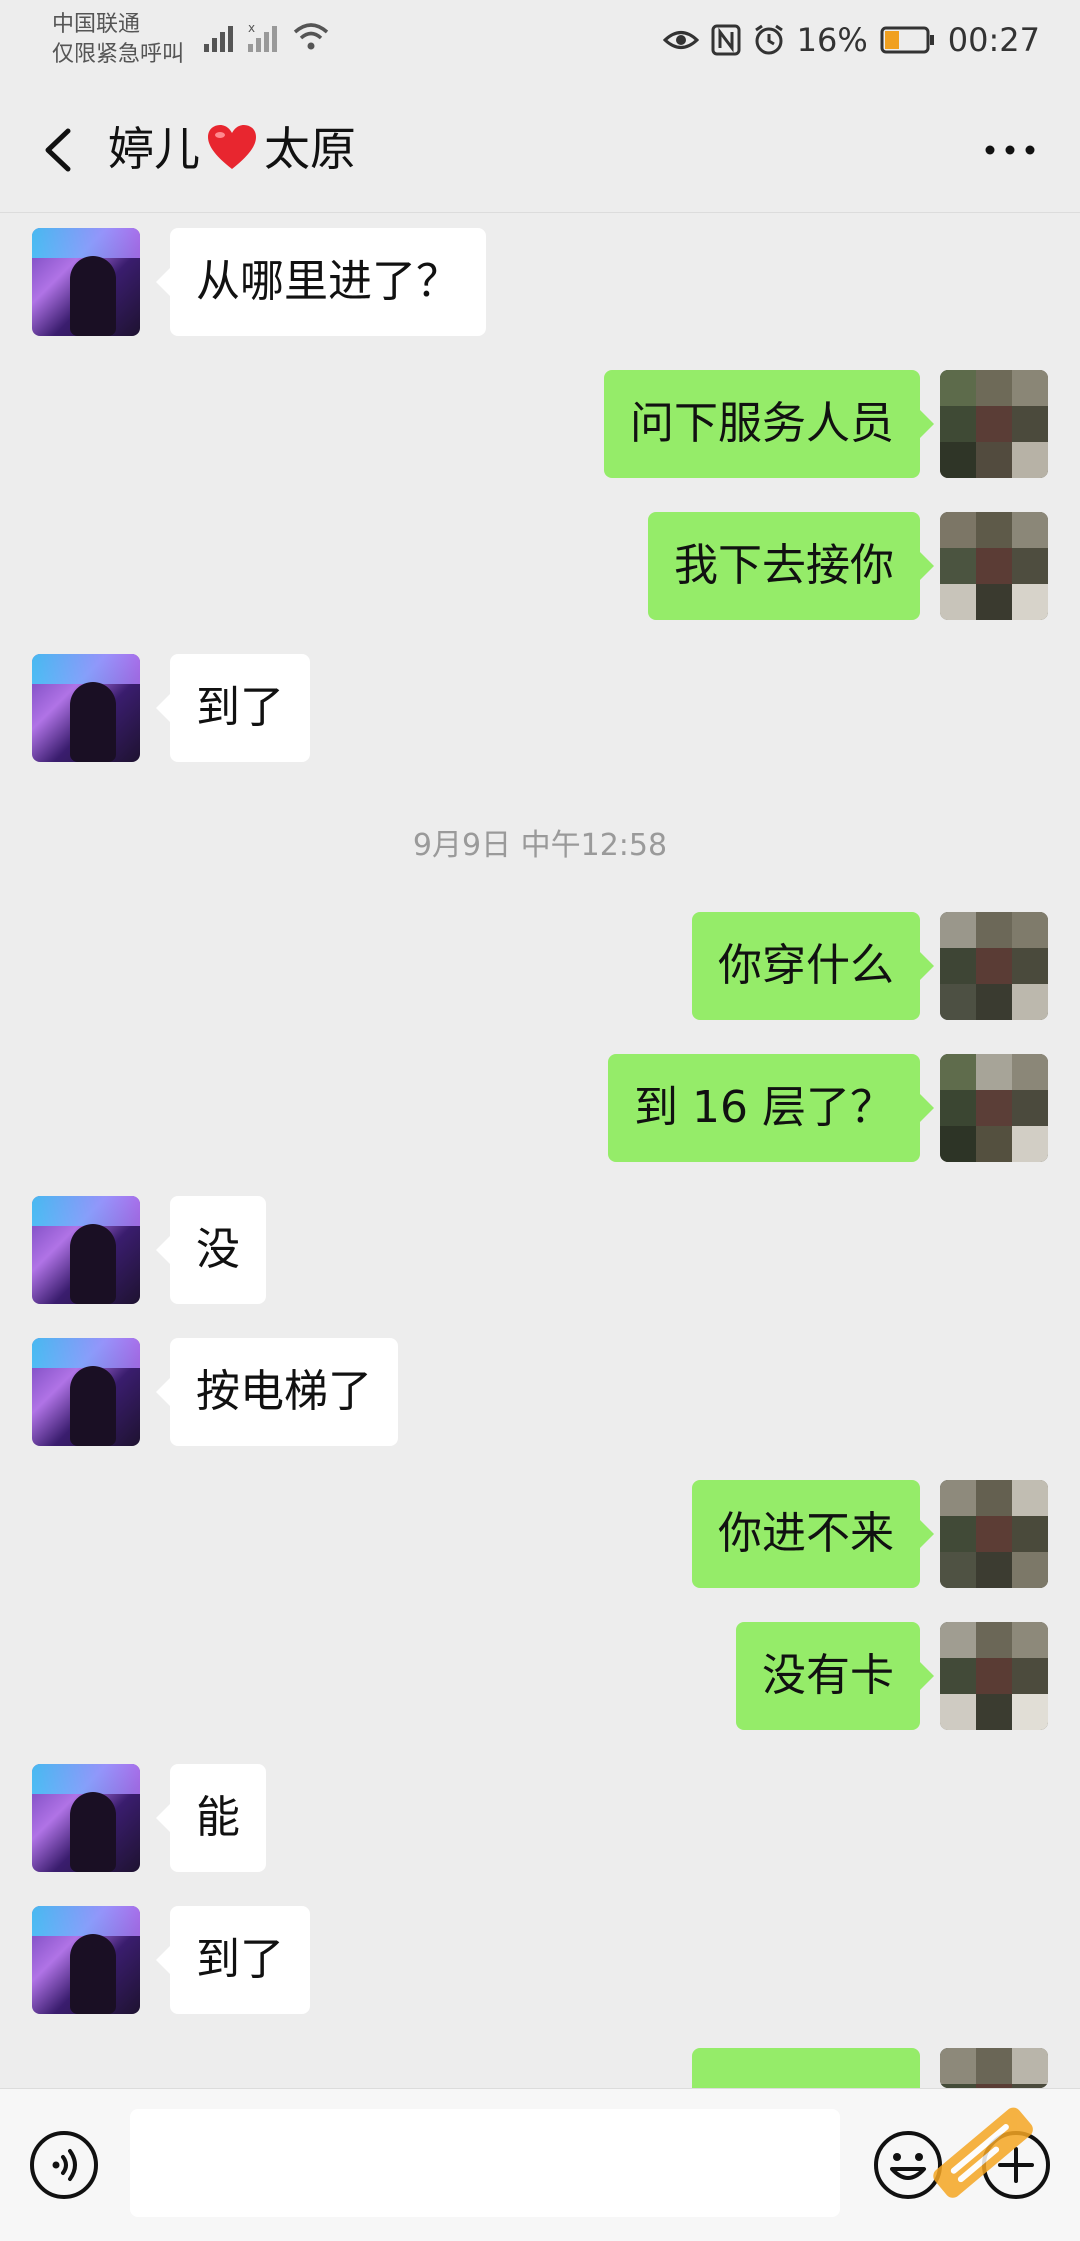  Describe the element at coordinates (321, 282) in the screenshot. I see `message-bubble-received: 从哪里进了？` at that location.